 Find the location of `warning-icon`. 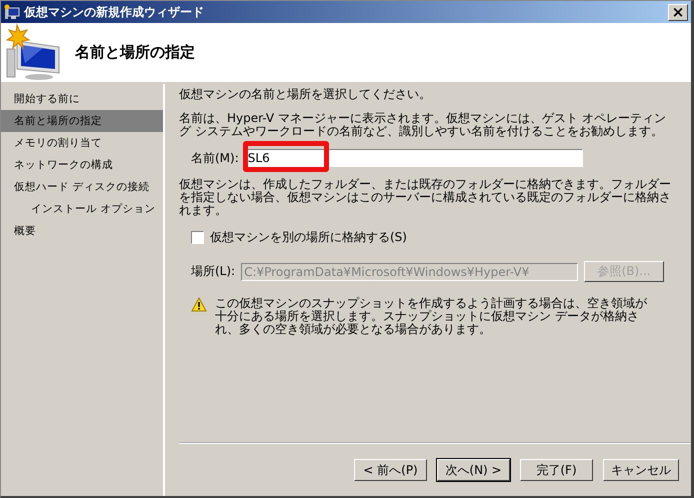

warning-icon is located at coordinates (199, 304).